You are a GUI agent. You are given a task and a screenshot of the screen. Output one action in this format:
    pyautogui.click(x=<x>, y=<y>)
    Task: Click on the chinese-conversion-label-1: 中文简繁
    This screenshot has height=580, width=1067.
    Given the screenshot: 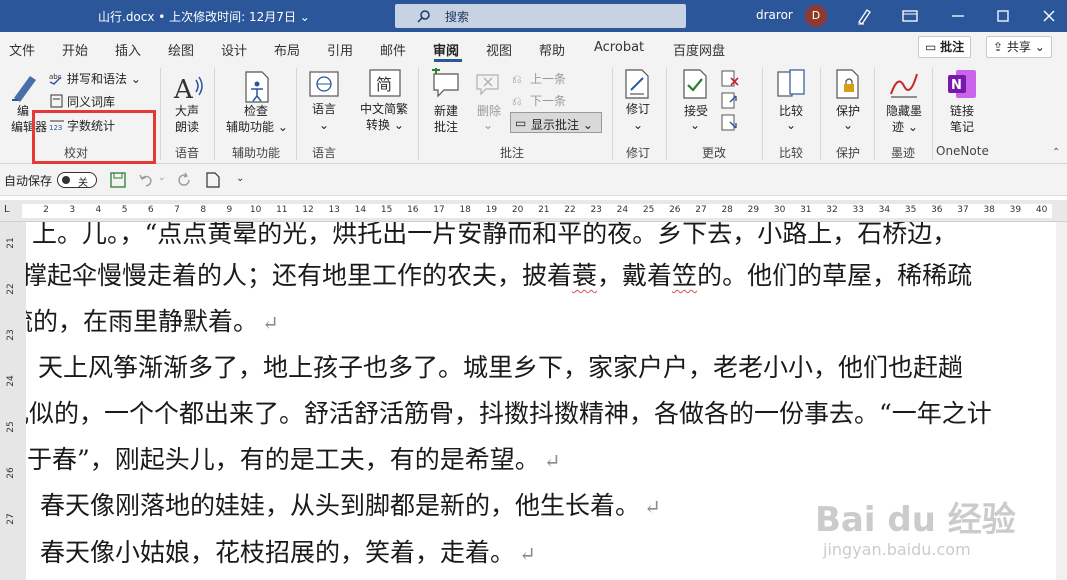 What is the action you would take?
    pyautogui.click(x=384, y=109)
    